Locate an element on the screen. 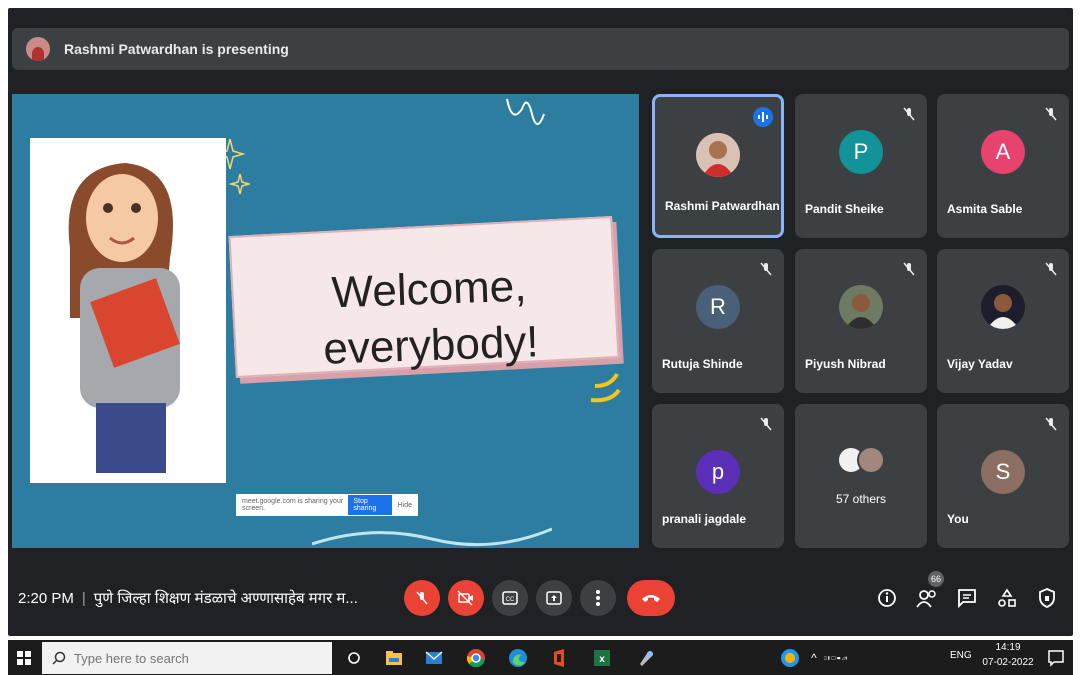 The image size is (1081, 675). tray-icons is located at coordinates (836, 658).